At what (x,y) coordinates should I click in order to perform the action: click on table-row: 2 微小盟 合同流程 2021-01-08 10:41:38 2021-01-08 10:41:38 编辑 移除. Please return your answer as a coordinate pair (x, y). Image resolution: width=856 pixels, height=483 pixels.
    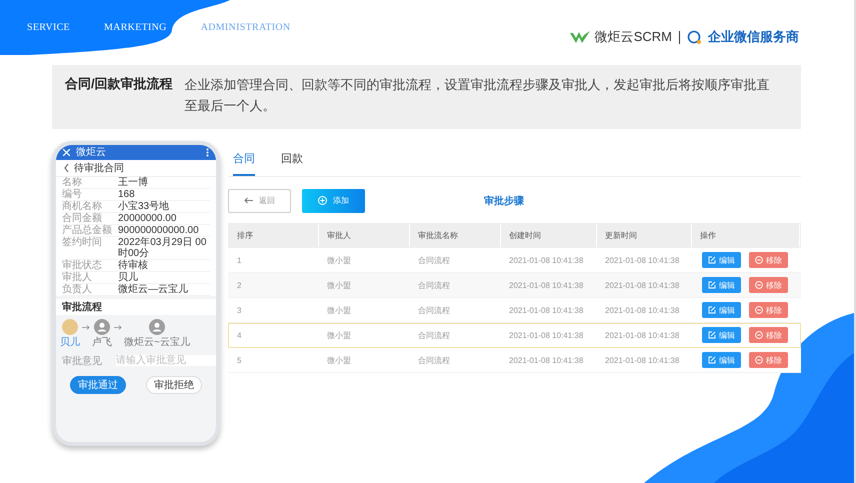
    Looking at the image, I should click on (514, 285).